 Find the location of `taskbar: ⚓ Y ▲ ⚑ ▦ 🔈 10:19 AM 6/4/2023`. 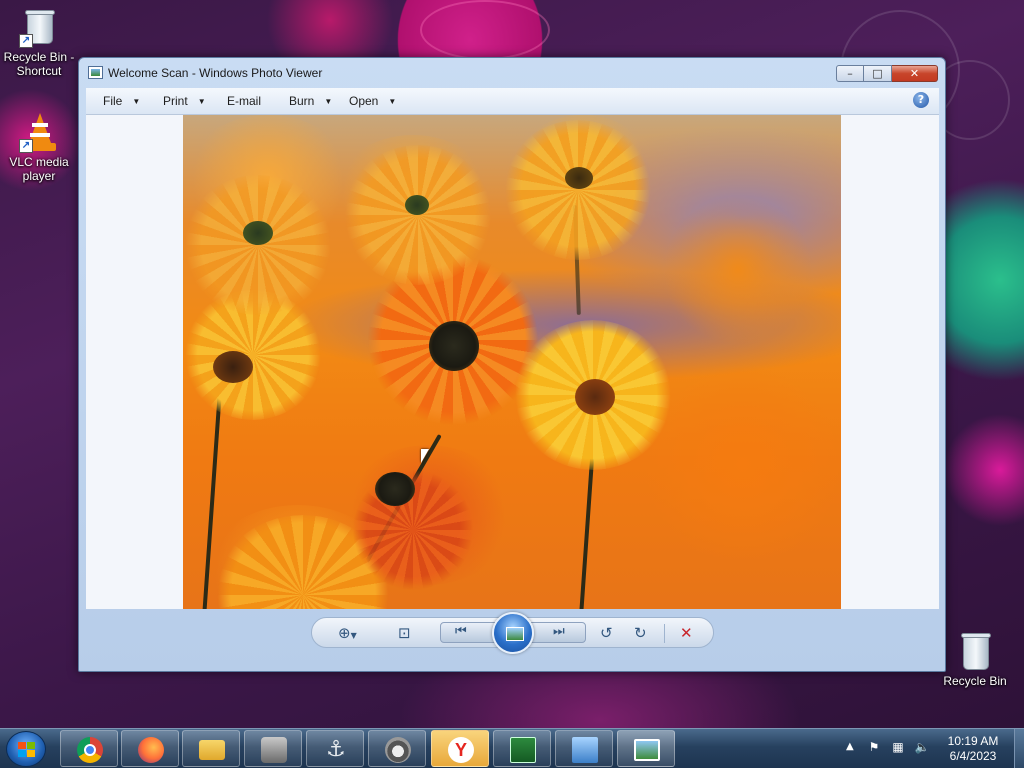

taskbar: ⚓ Y ▲ ⚑ ▦ 🔈 10:19 AM 6/4/2023 is located at coordinates (512, 748).